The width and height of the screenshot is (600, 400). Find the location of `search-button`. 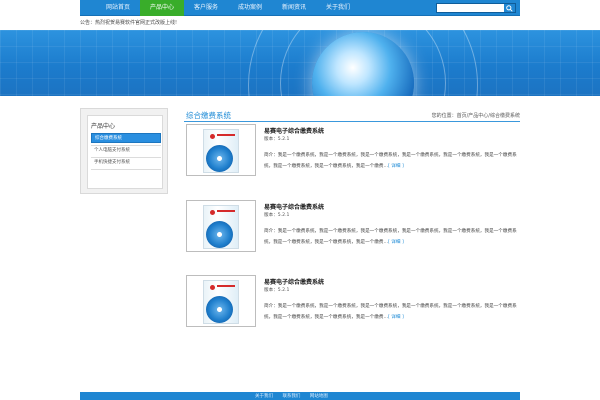

search-button is located at coordinates (509, 8).